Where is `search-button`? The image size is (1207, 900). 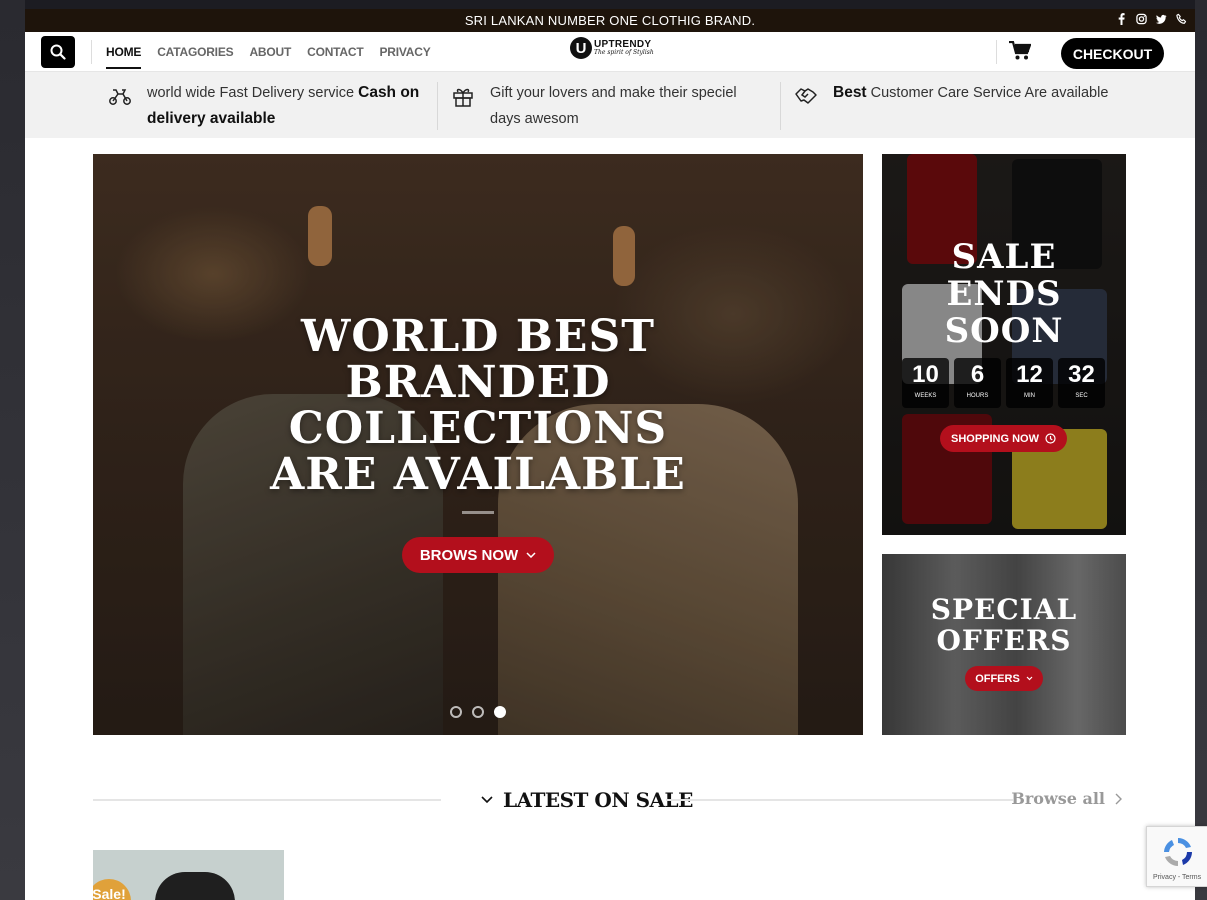
search-button is located at coordinates (58, 52).